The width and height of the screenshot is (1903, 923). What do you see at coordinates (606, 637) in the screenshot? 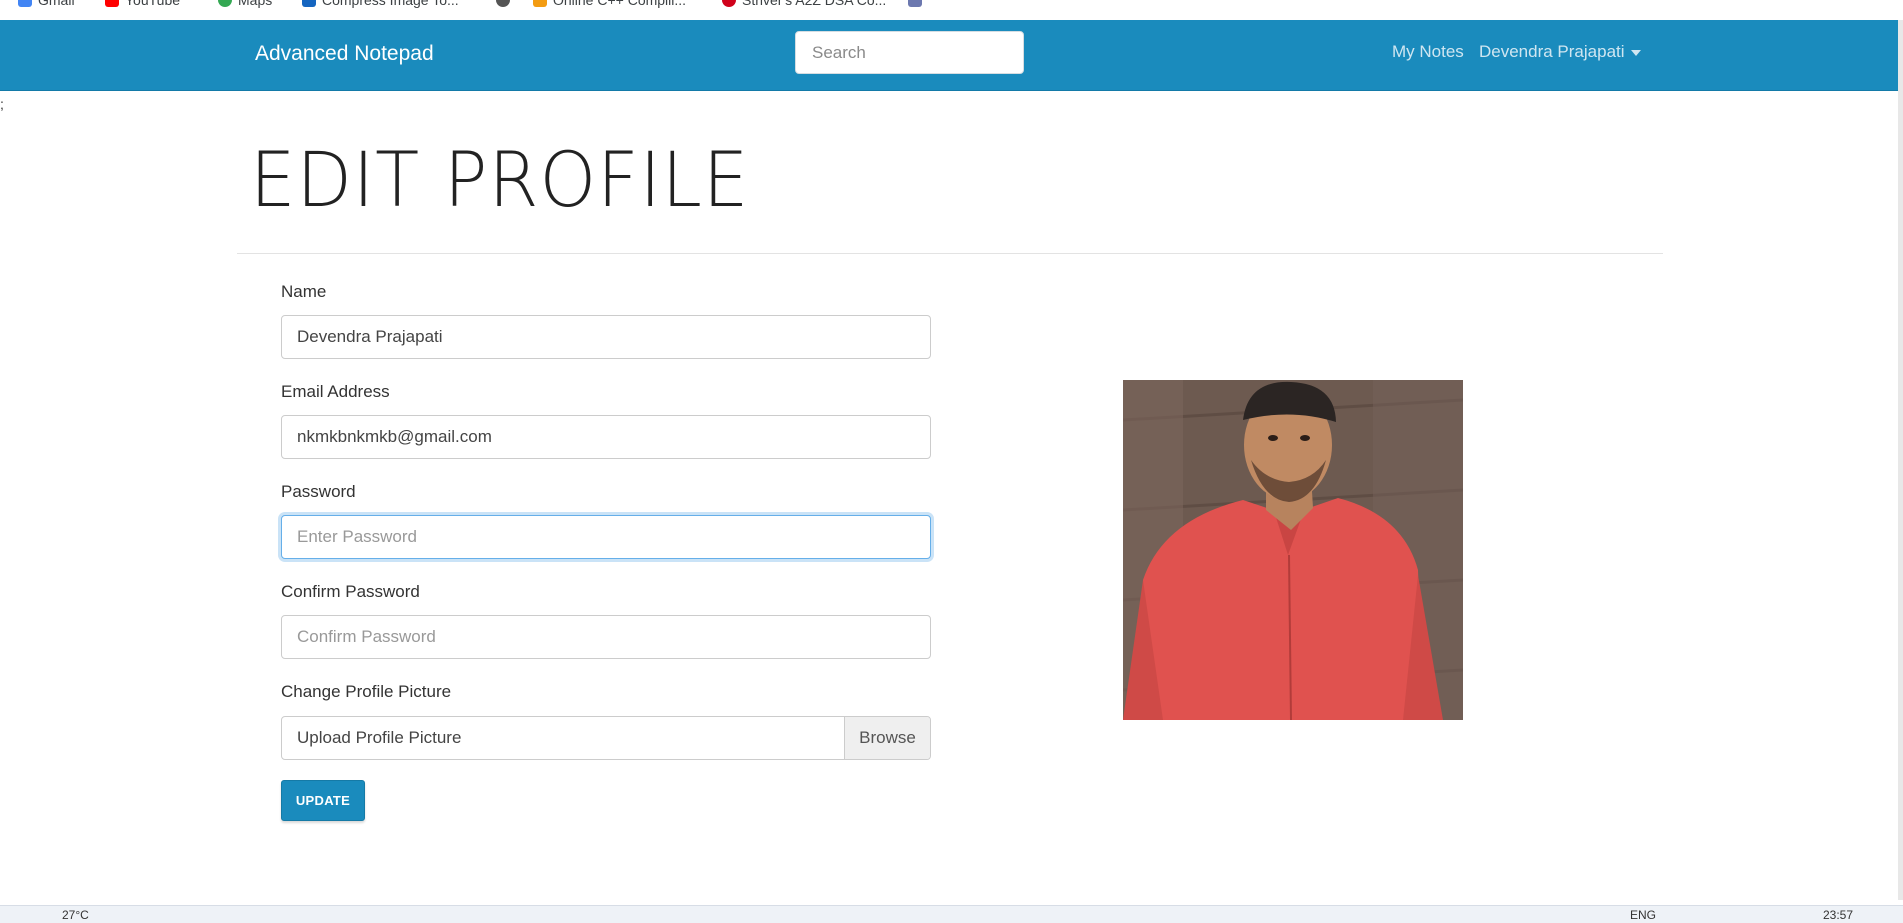
I see `confirm-password-field` at bounding box center [606, 637].